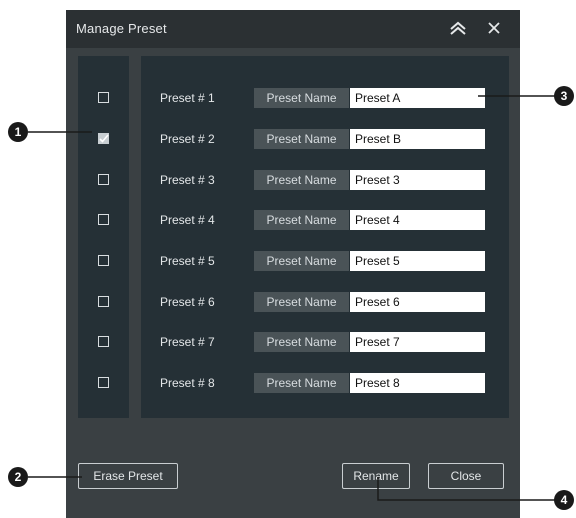 This screenshot has width=576, height=518. What do you see at coordinates (121, 28) in the screenshot?
I see `dialog-title: Manage Preset` at bounding box center [121, 28].